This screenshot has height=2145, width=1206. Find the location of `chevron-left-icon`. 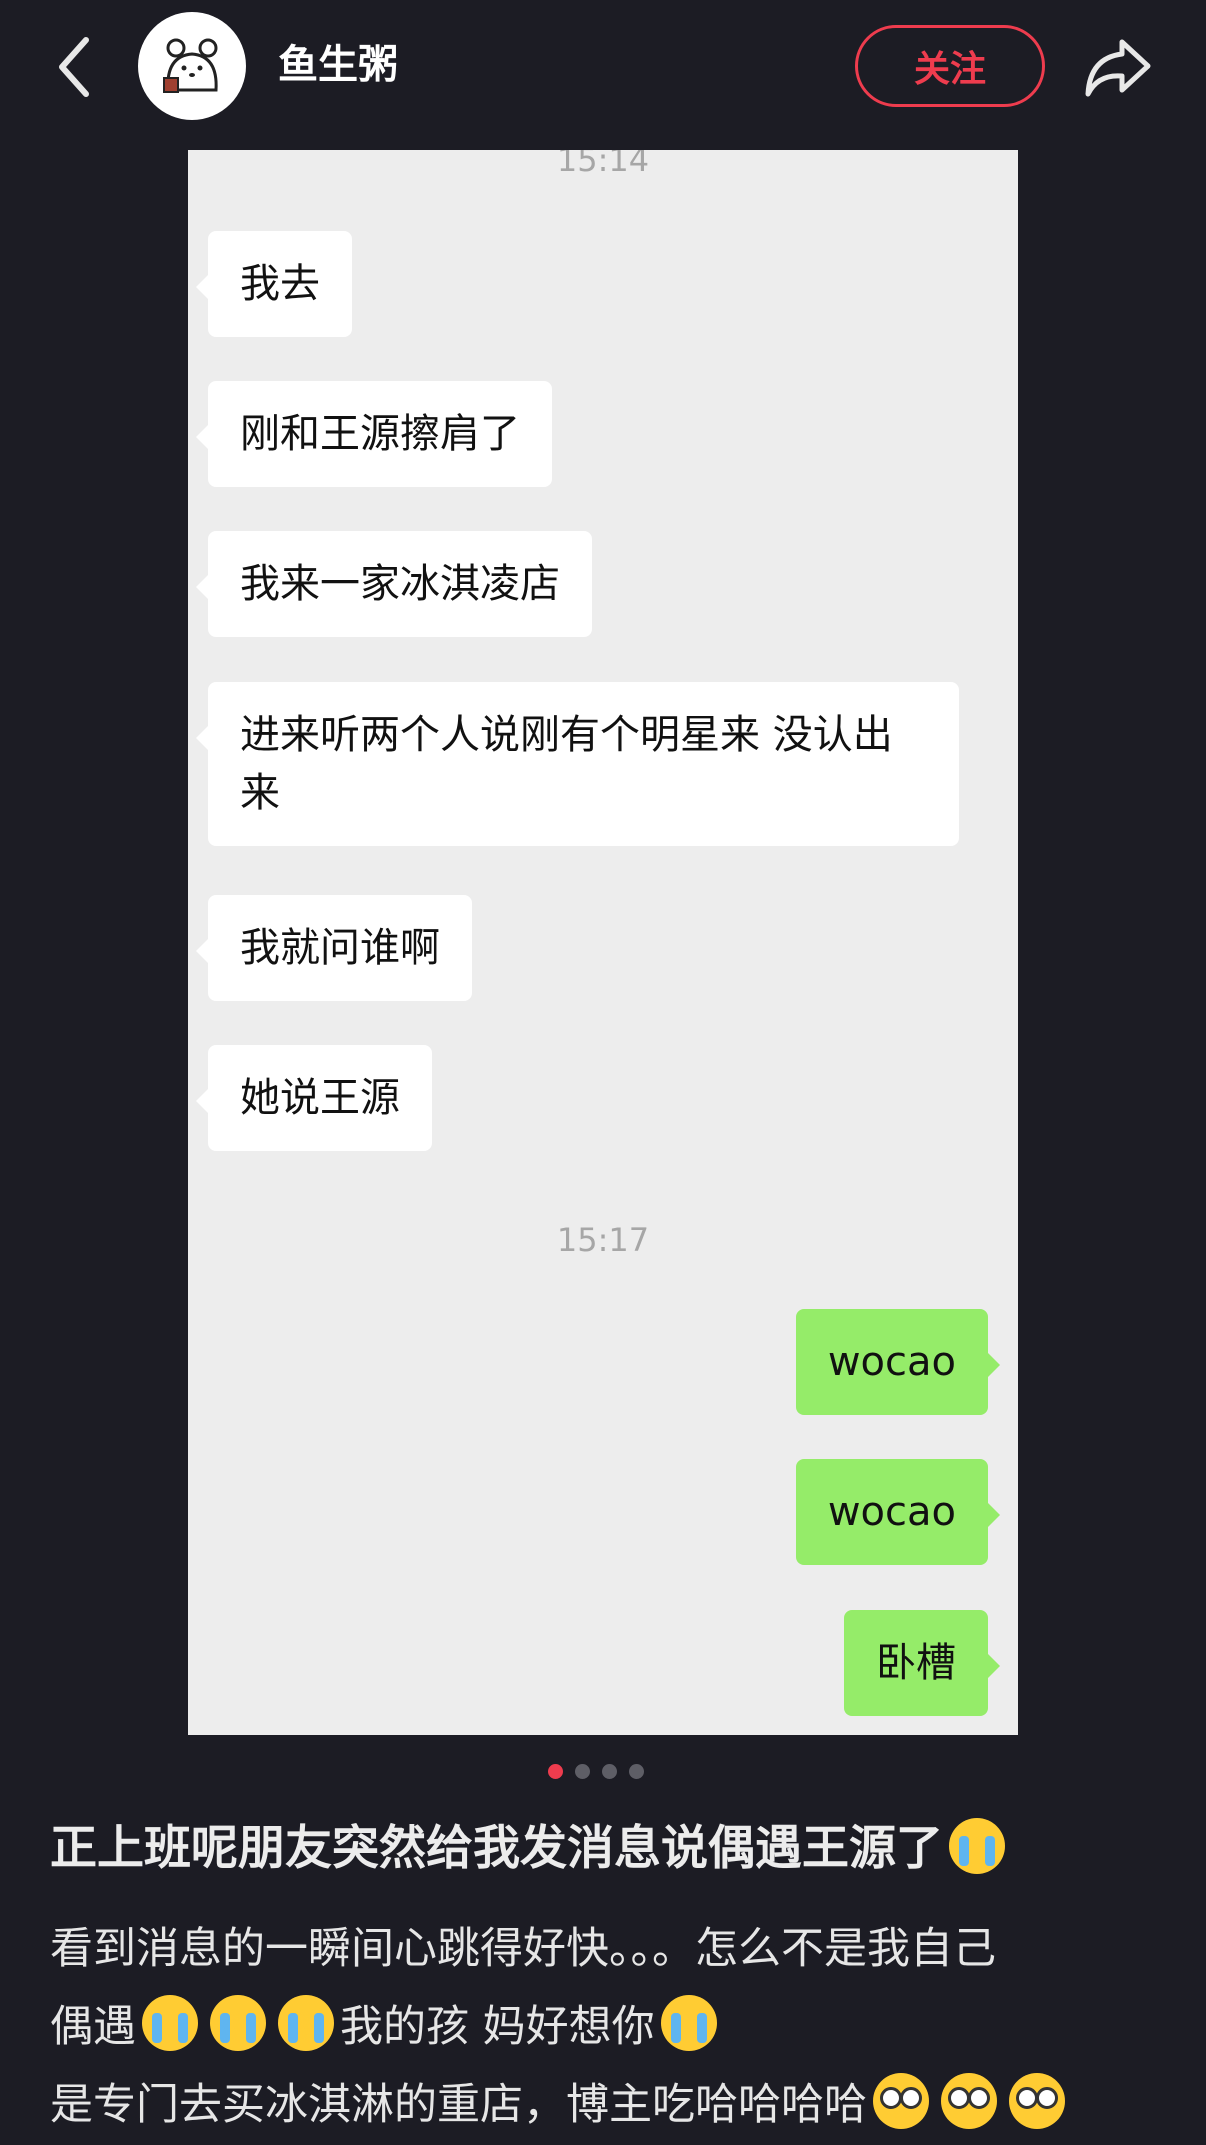

chevron-left-icon is located at coordinates (74, 67).